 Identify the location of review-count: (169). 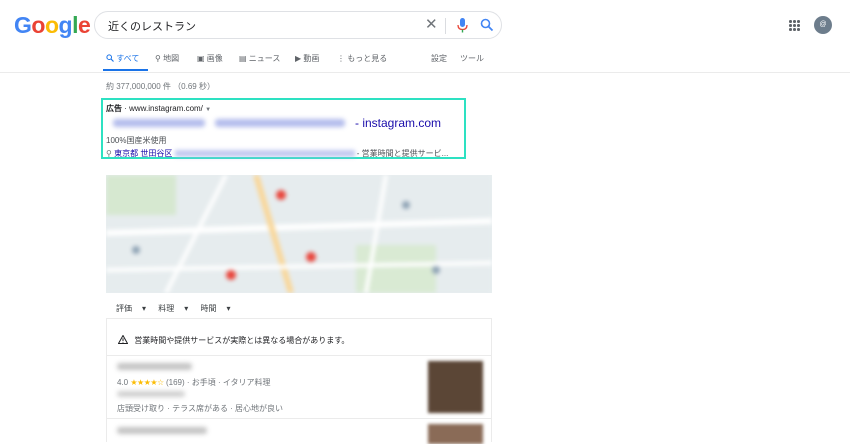
(175, 382).